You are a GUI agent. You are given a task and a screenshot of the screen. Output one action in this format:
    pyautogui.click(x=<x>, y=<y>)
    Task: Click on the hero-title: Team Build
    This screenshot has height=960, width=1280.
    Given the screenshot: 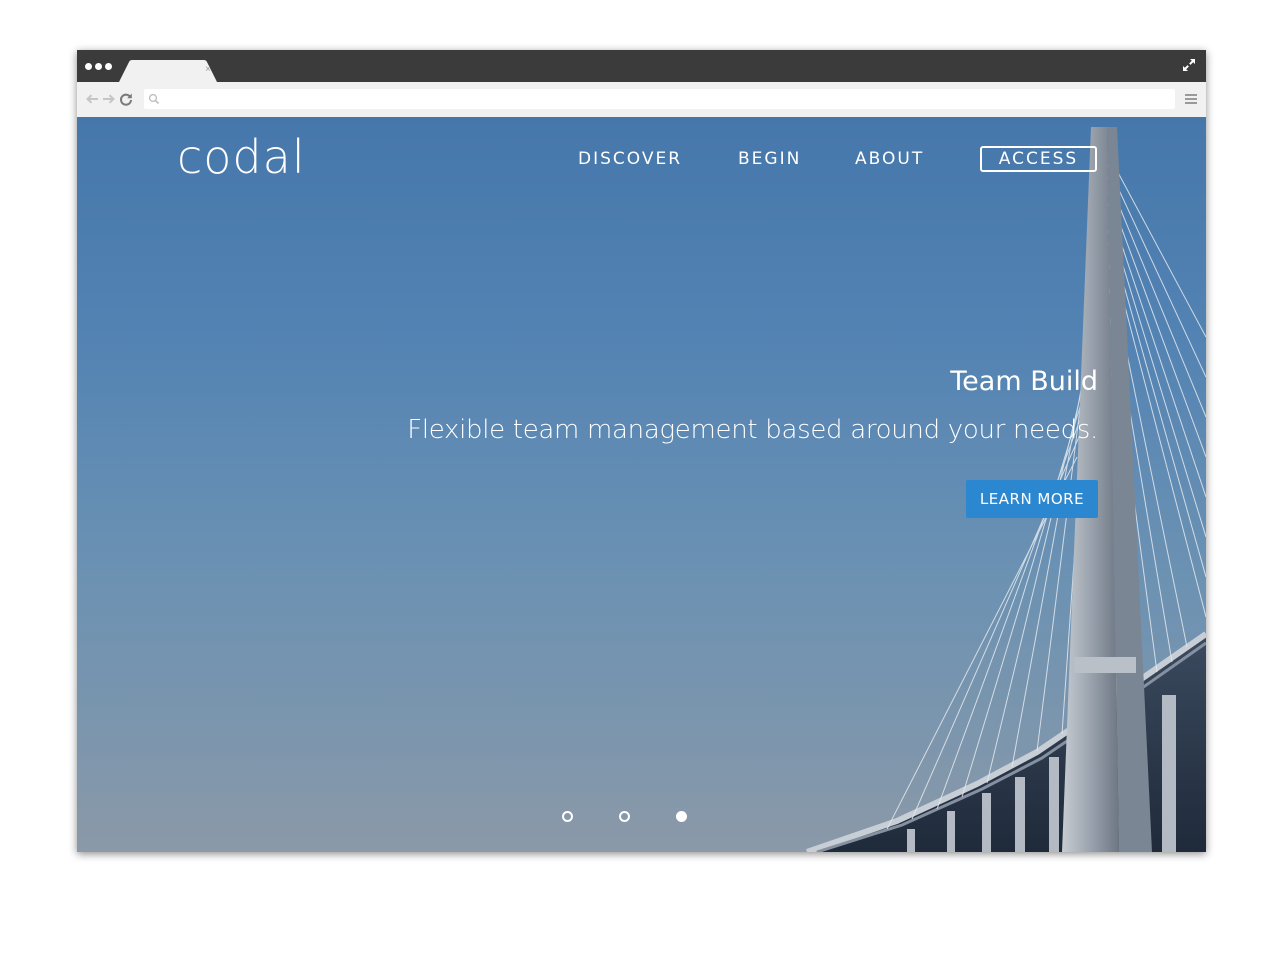 What is the action you would take?
    pyautogui.click(x=1024, y=381)
    